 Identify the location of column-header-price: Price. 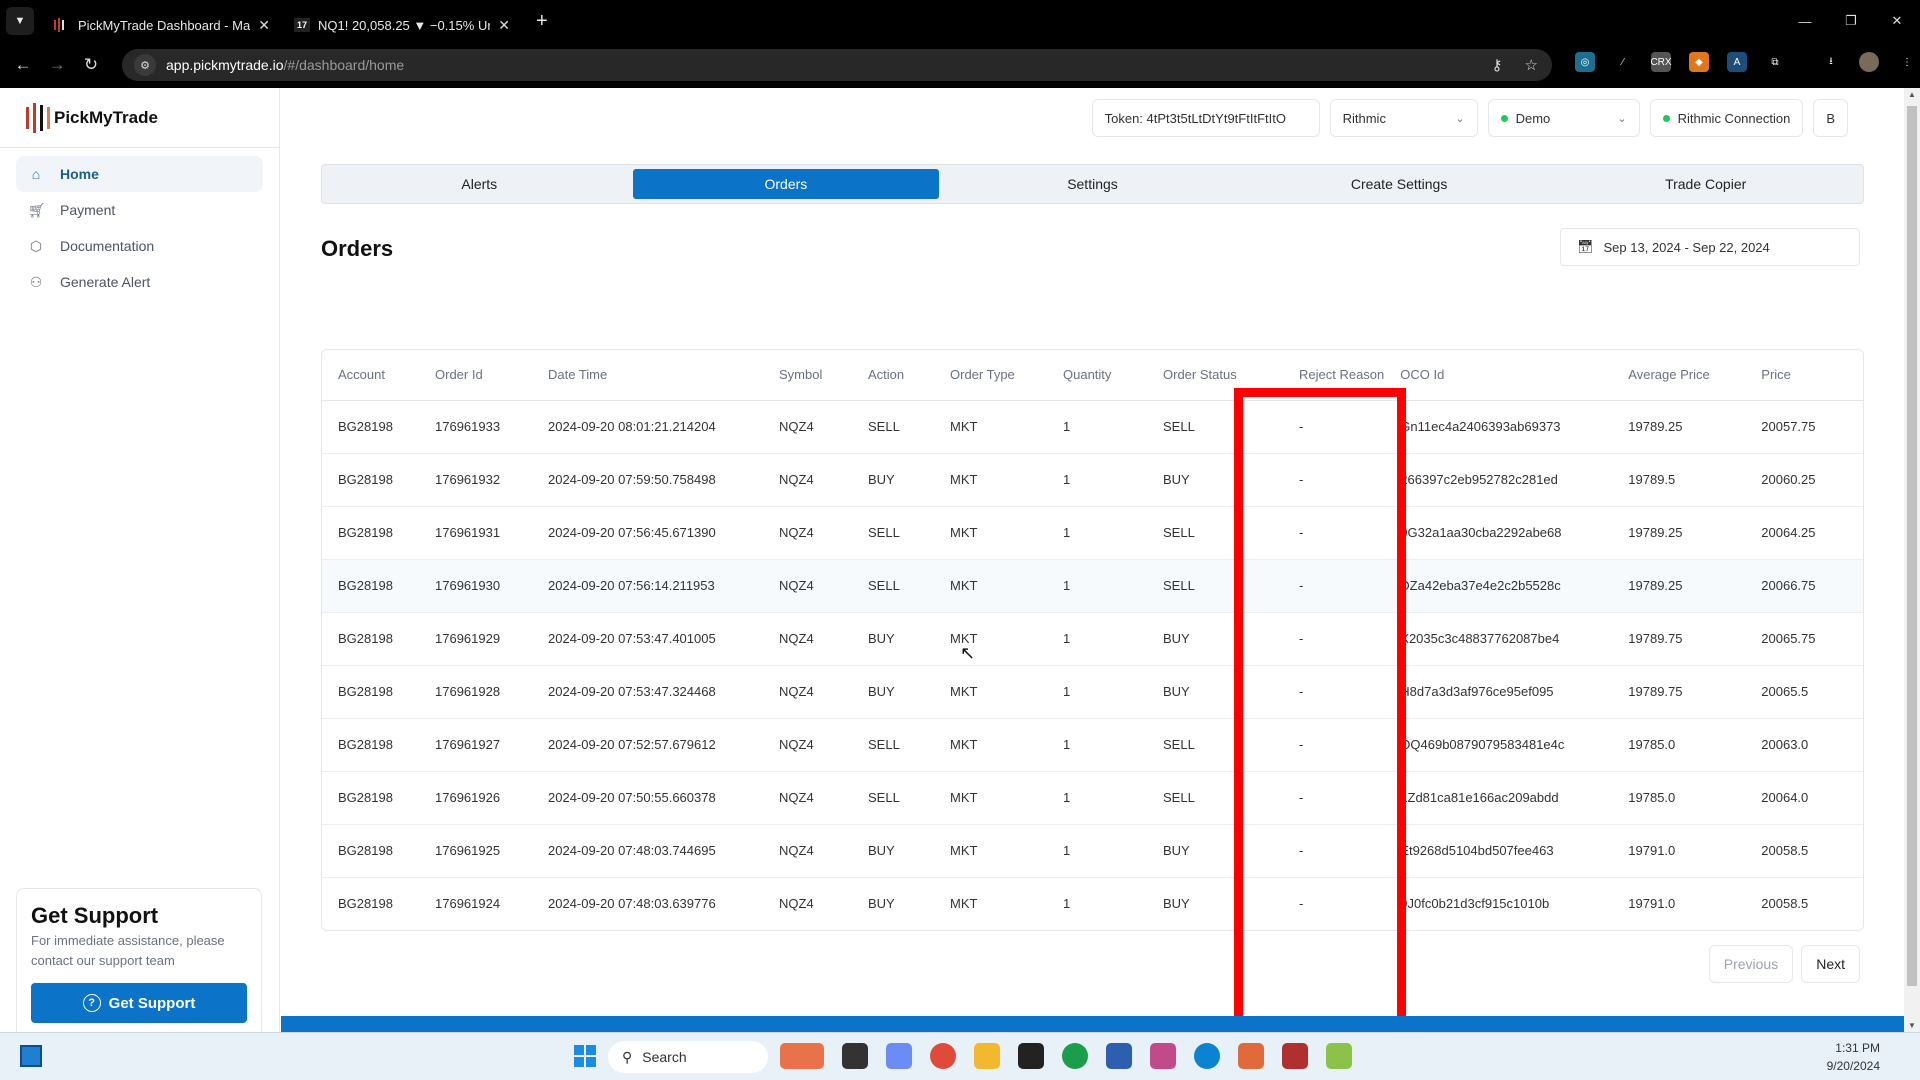
(1804, 375).